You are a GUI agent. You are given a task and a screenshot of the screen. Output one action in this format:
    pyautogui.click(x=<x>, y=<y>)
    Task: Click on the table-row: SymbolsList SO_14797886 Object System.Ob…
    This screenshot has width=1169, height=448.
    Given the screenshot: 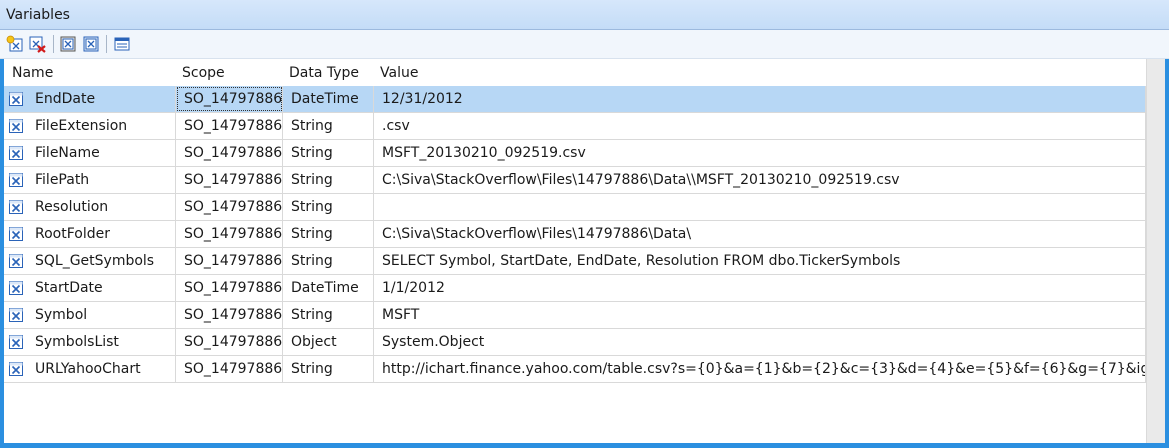 What is the action you would take?
    pyautogui.click(x=575, y=342)
    